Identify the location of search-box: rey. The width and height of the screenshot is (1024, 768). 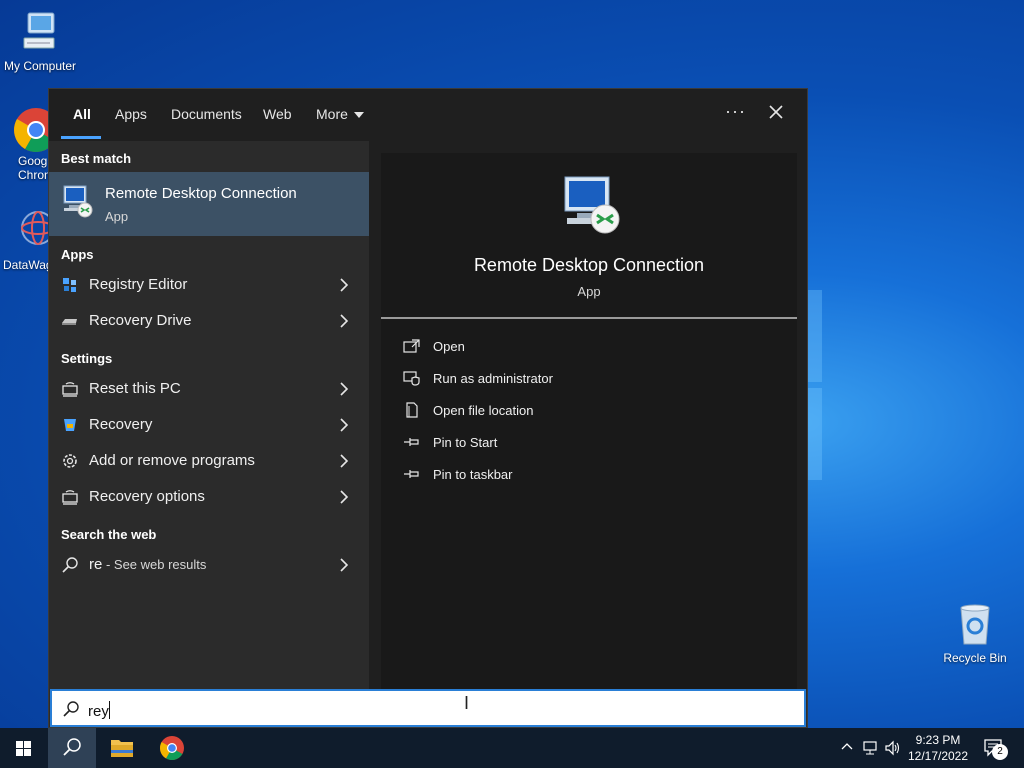
(428, 708).